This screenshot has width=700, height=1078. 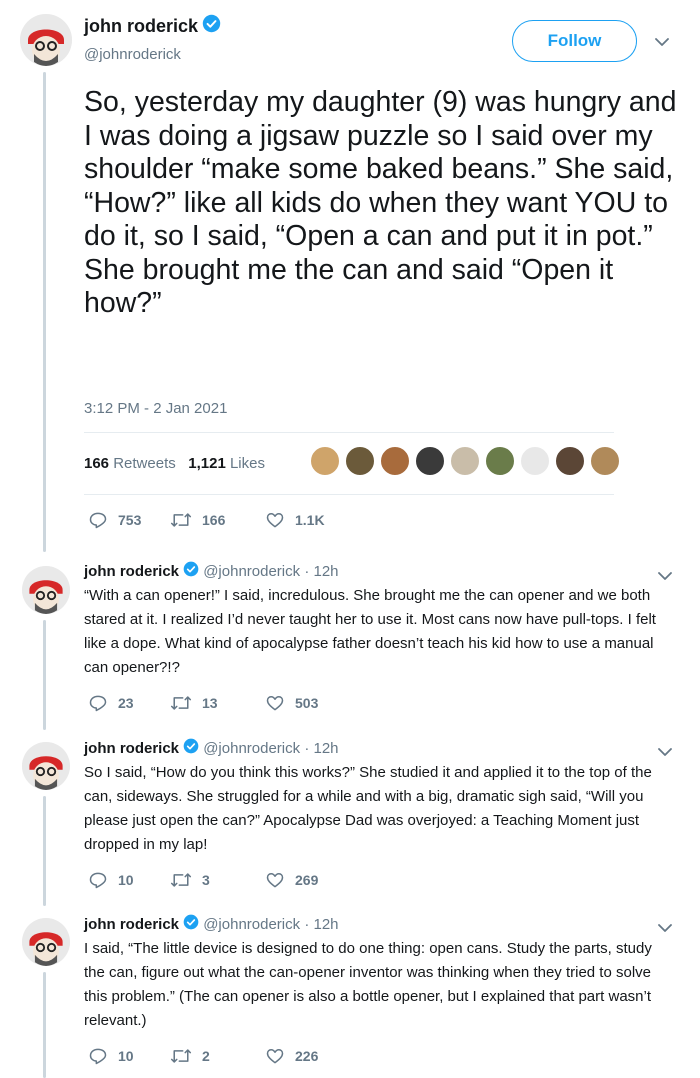 What do you see at coordinates (155, 408) in the screenshot?
I see `tweet-timestamp: 3:12 PM - 2 Jan 2021` at bounding box center [155, 408].